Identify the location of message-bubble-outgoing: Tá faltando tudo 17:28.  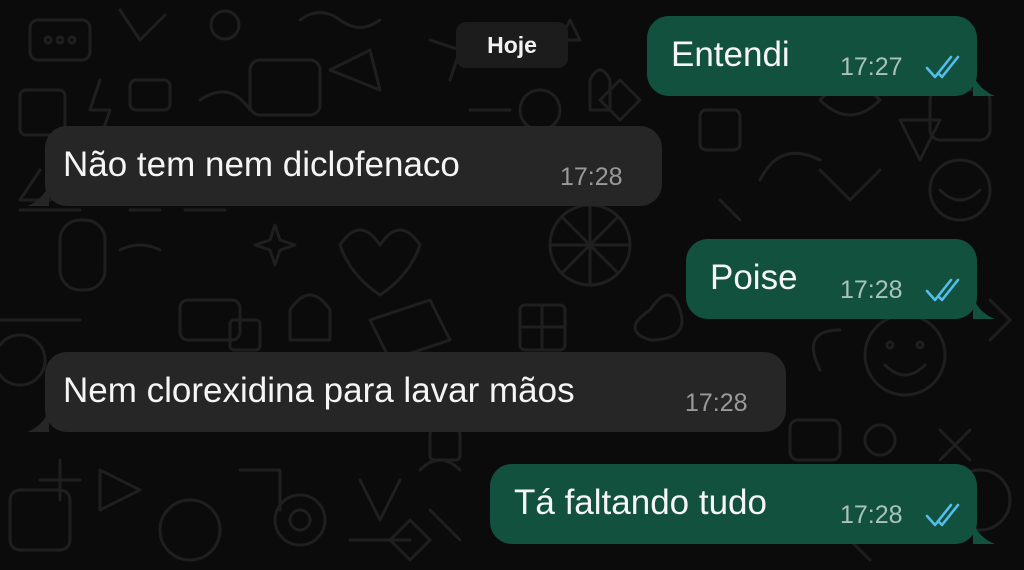
(742, 504).